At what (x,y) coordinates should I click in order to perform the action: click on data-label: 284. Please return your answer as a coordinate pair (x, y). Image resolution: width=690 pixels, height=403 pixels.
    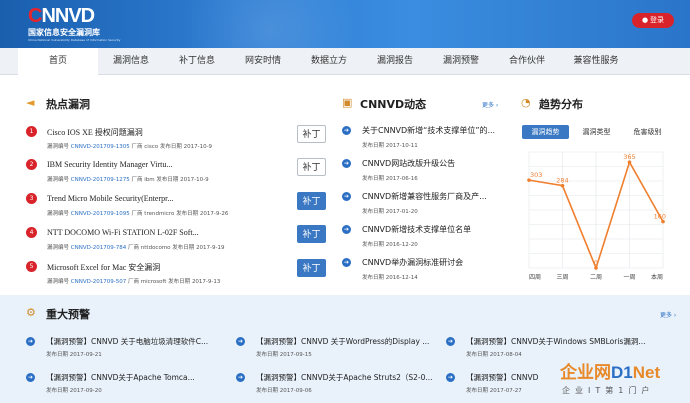
    Looking at the image, I should click on (562, 181).